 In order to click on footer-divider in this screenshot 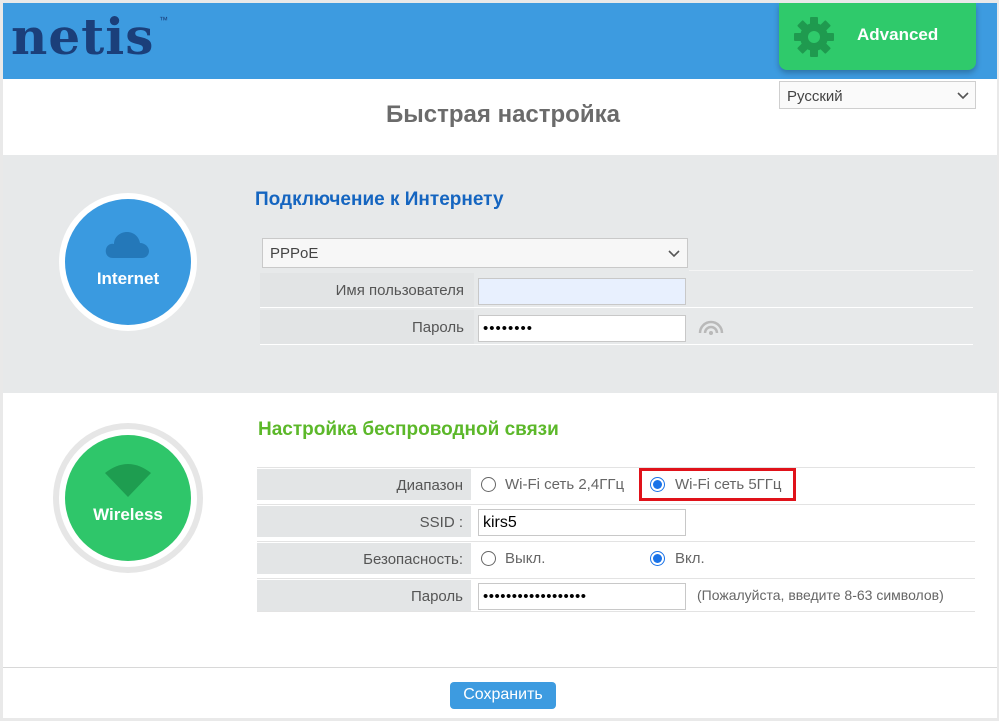, I will do `click(500, 667)`.